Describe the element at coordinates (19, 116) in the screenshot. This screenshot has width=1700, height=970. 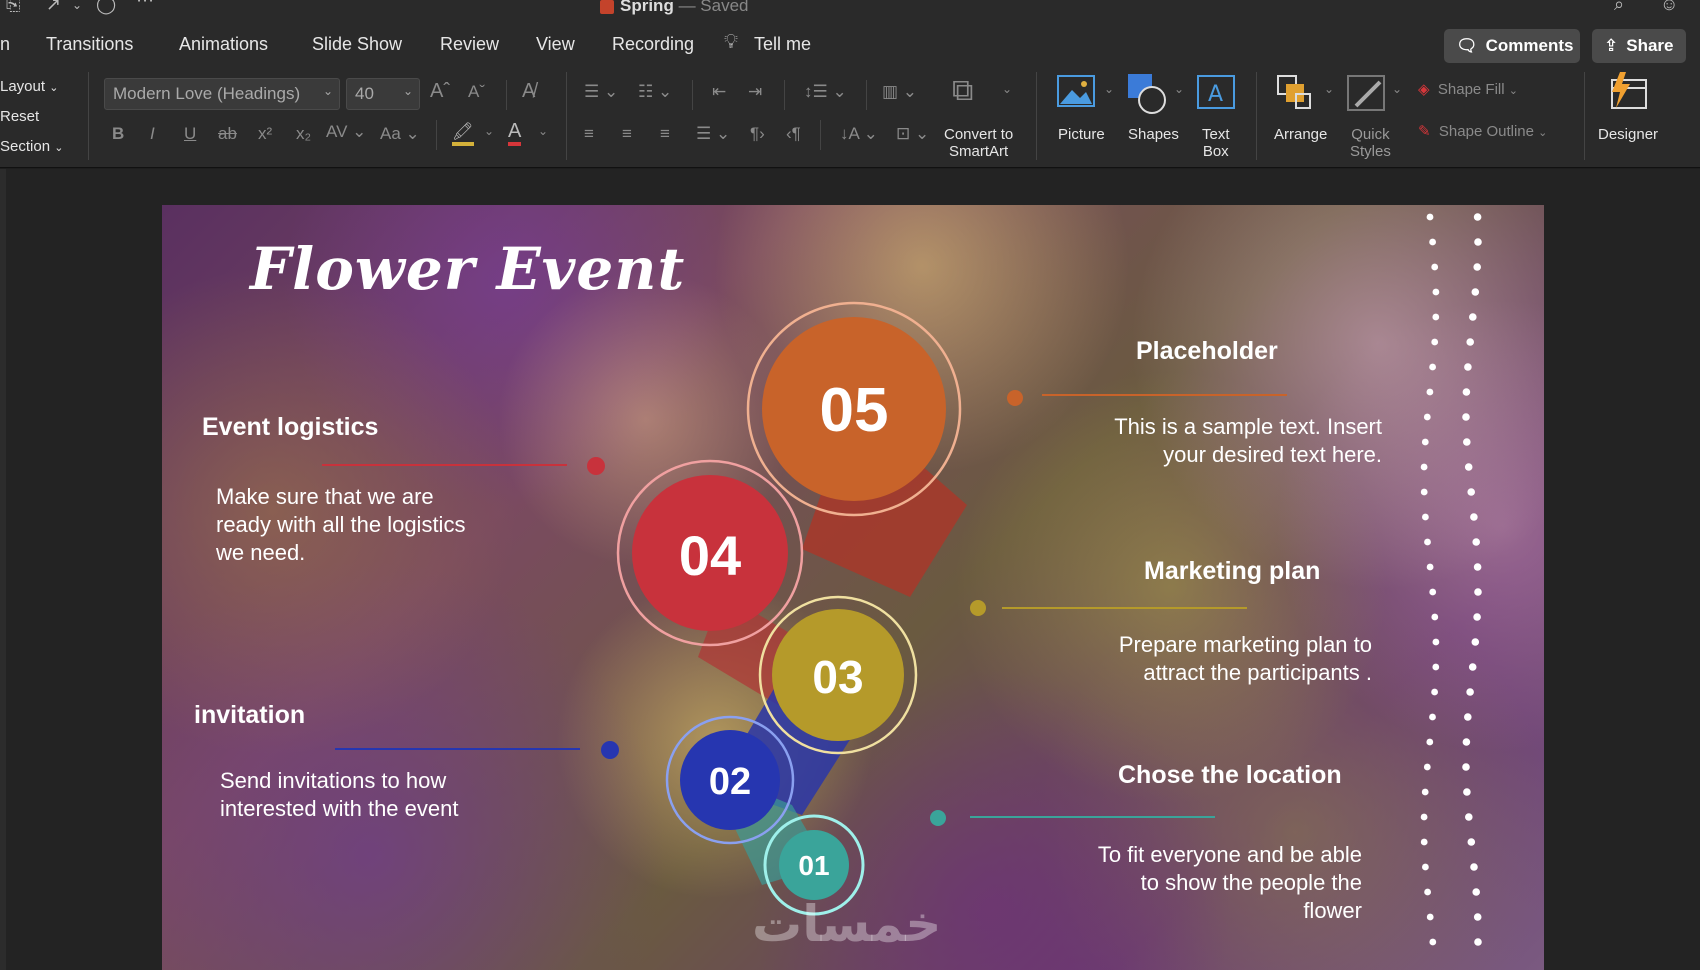
I see `reset-button: Reset` at that location.